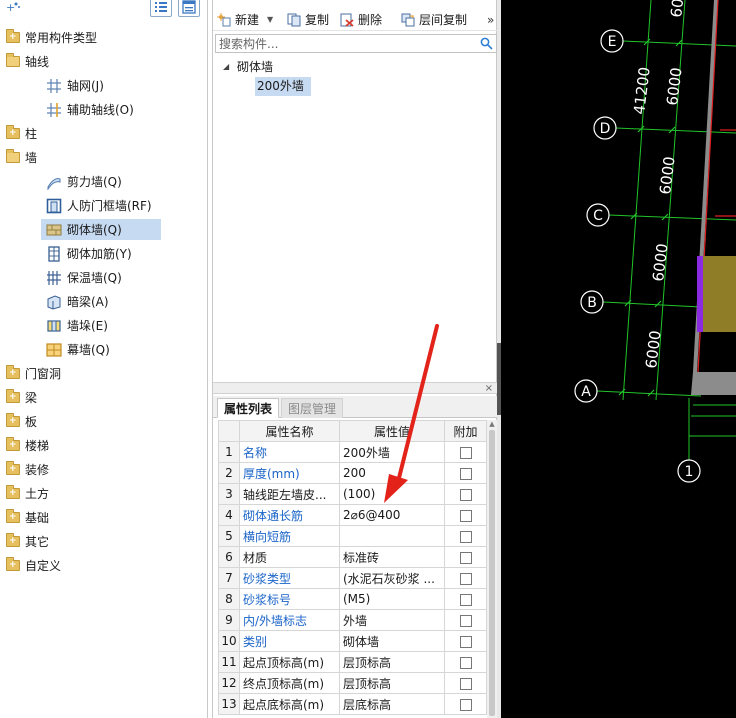 The height and width of the screenshot is (718, 736). I want to click on tree-category-other: + 其它, so click(100, 542).